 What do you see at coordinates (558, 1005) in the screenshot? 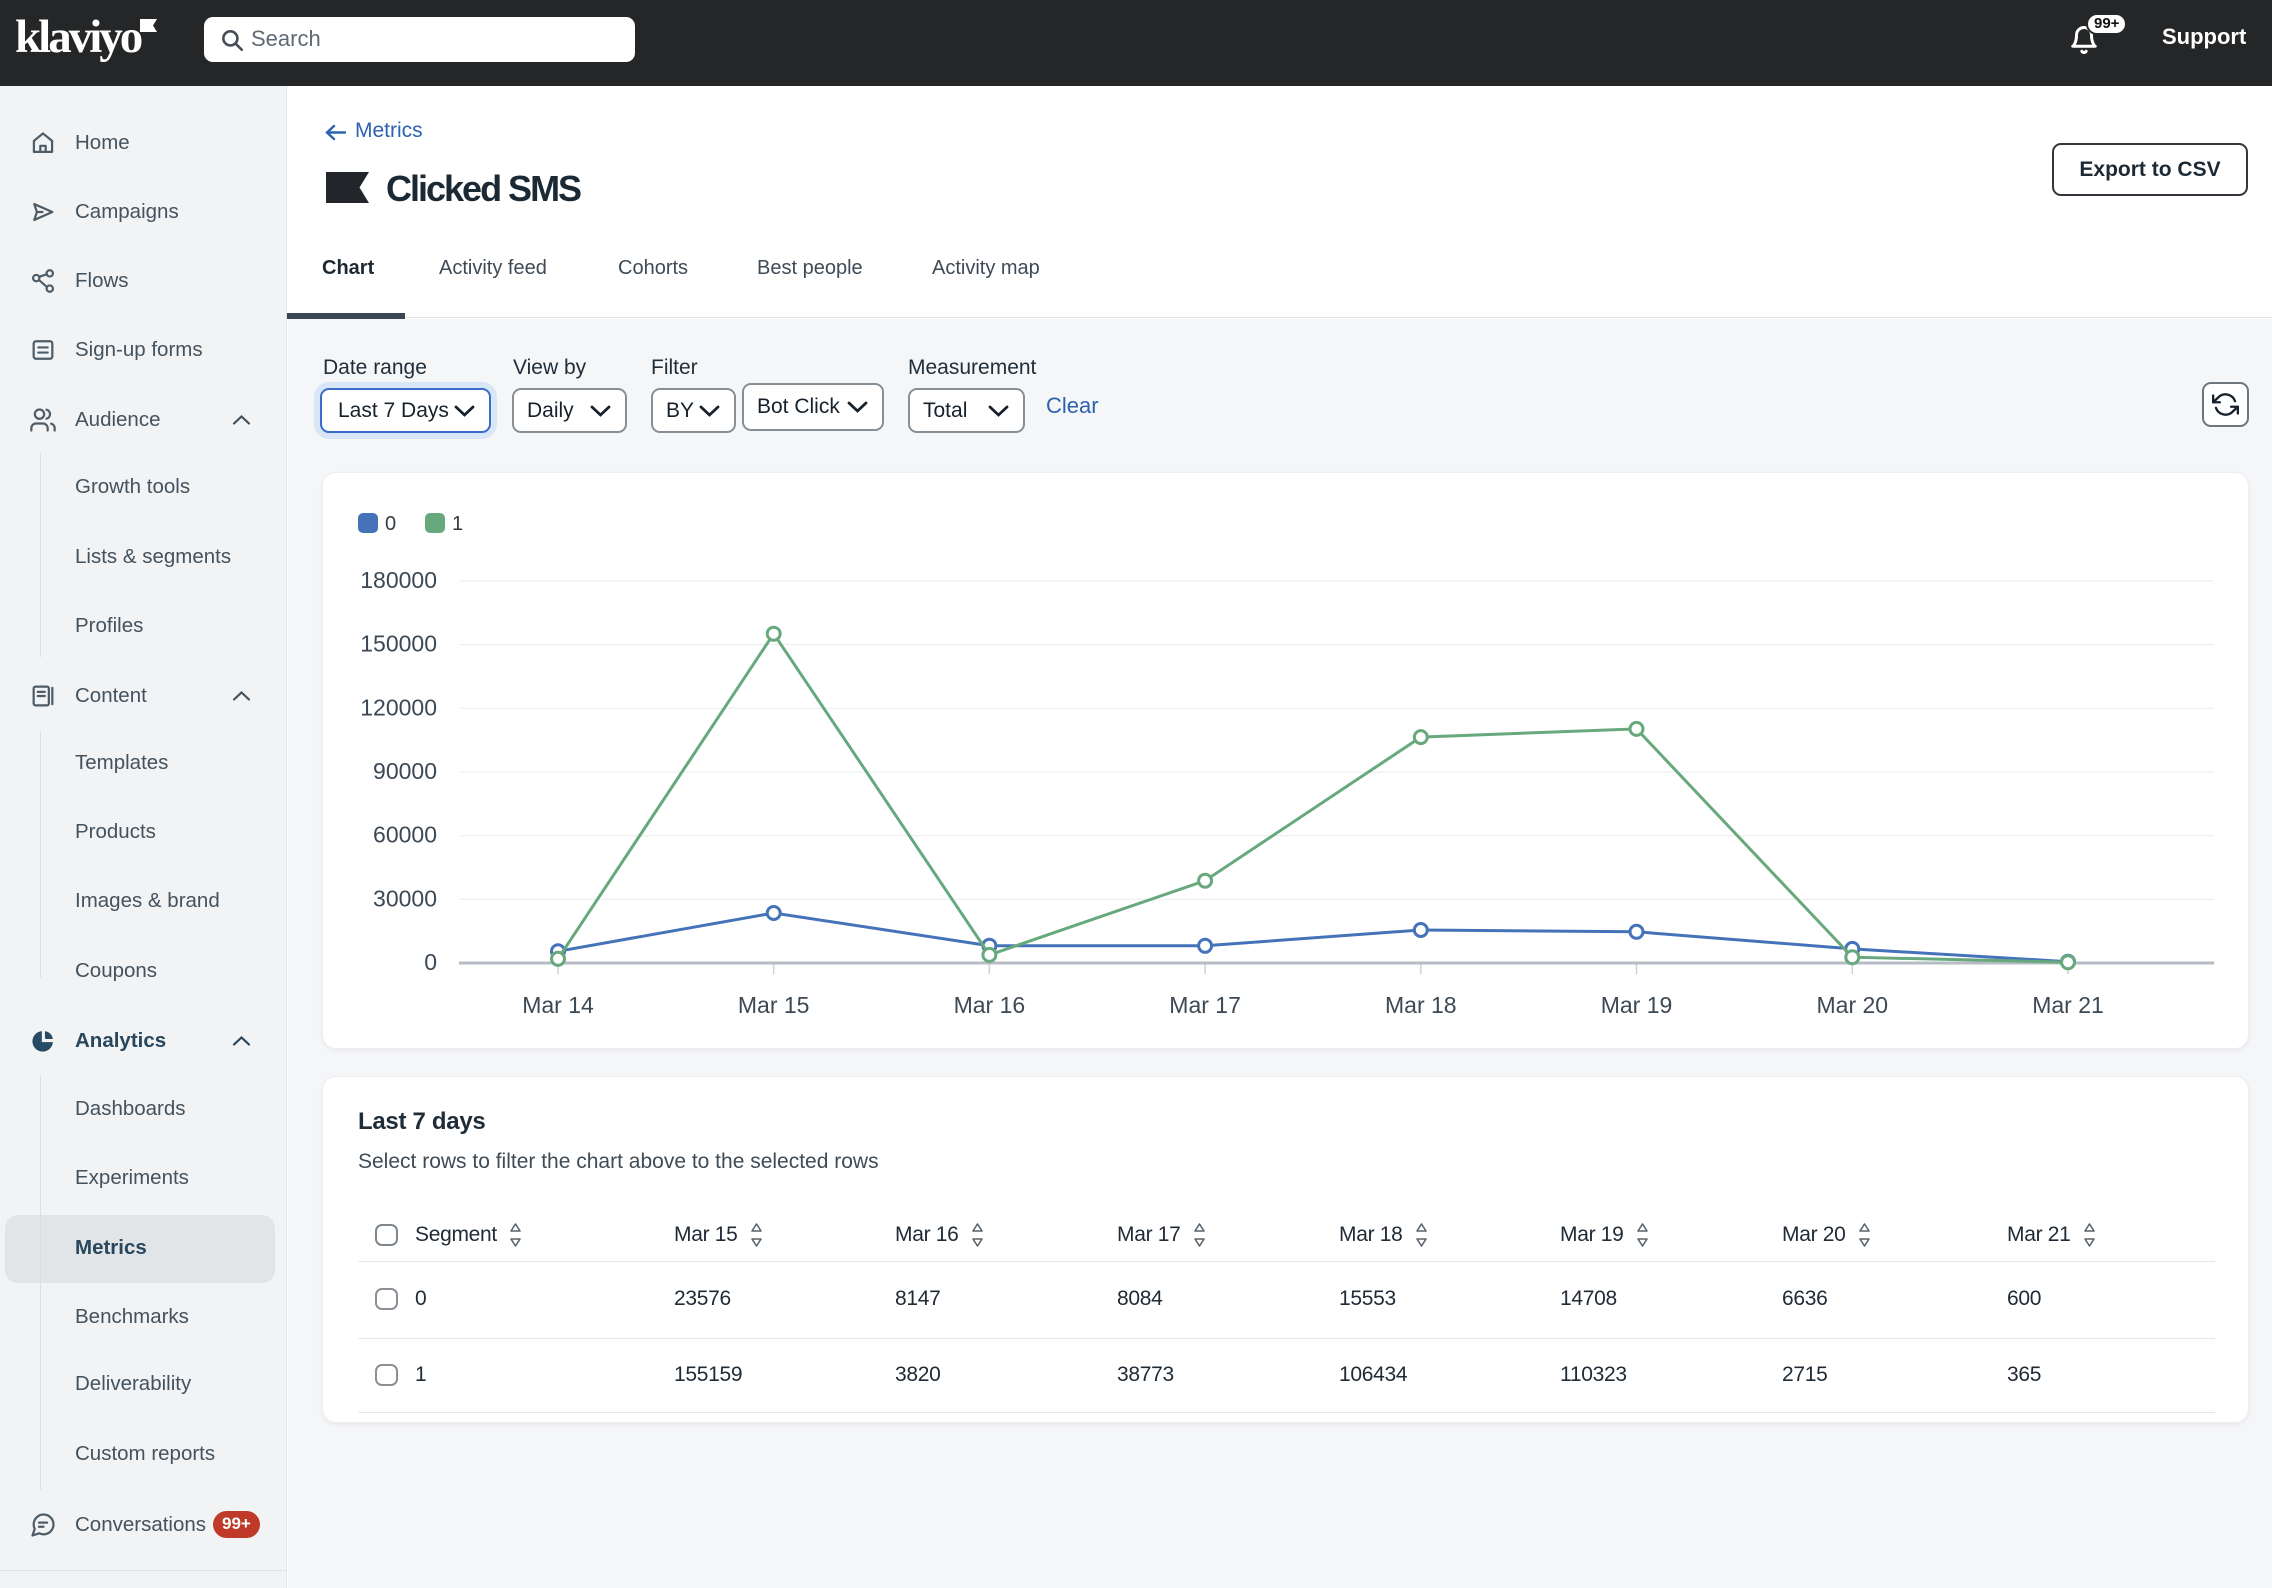
I see `svg-text: Mar 14` at bounding box center [558, 1005].